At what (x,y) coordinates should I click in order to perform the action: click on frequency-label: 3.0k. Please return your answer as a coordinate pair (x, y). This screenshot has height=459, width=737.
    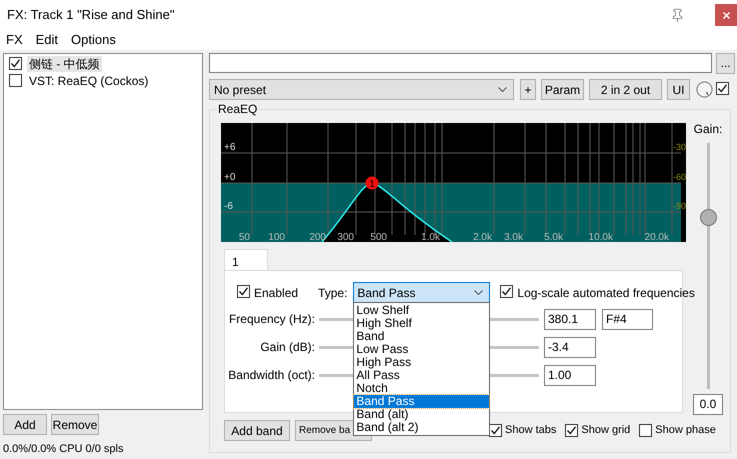
    Looking at the image, I should click on (513, 237).